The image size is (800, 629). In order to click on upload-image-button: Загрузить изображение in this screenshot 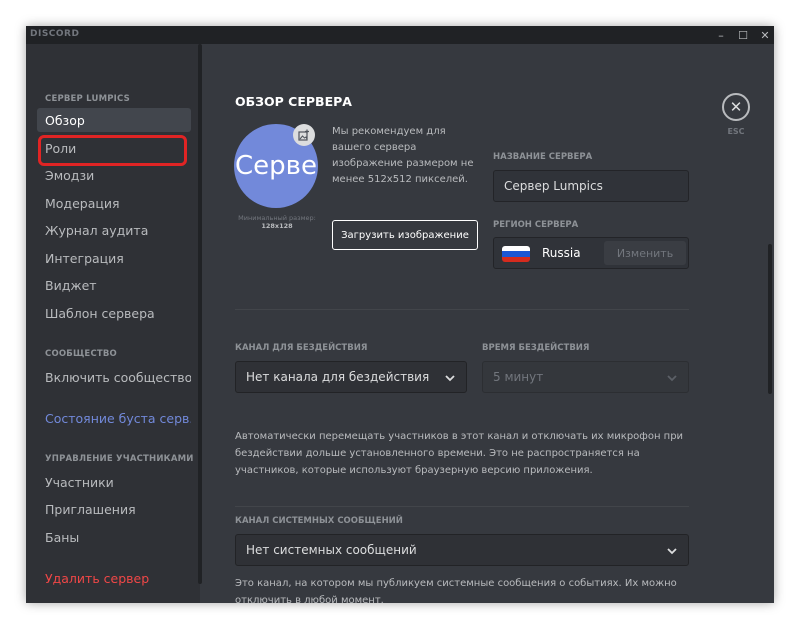, I will do `click(405, 235)`.